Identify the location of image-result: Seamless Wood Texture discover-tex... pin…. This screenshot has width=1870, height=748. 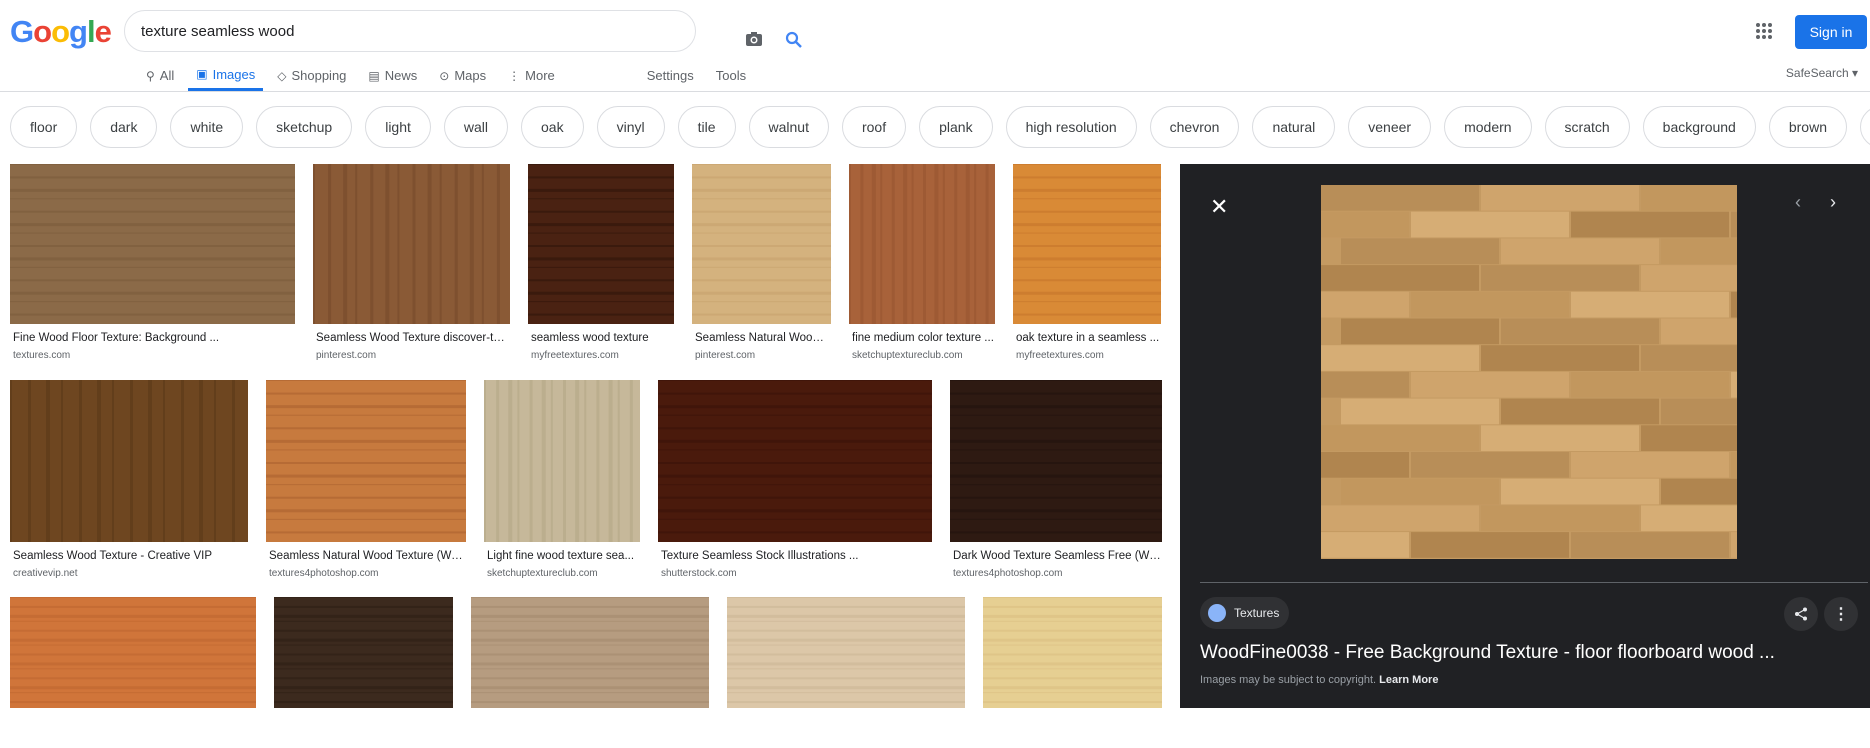
(411, 264).